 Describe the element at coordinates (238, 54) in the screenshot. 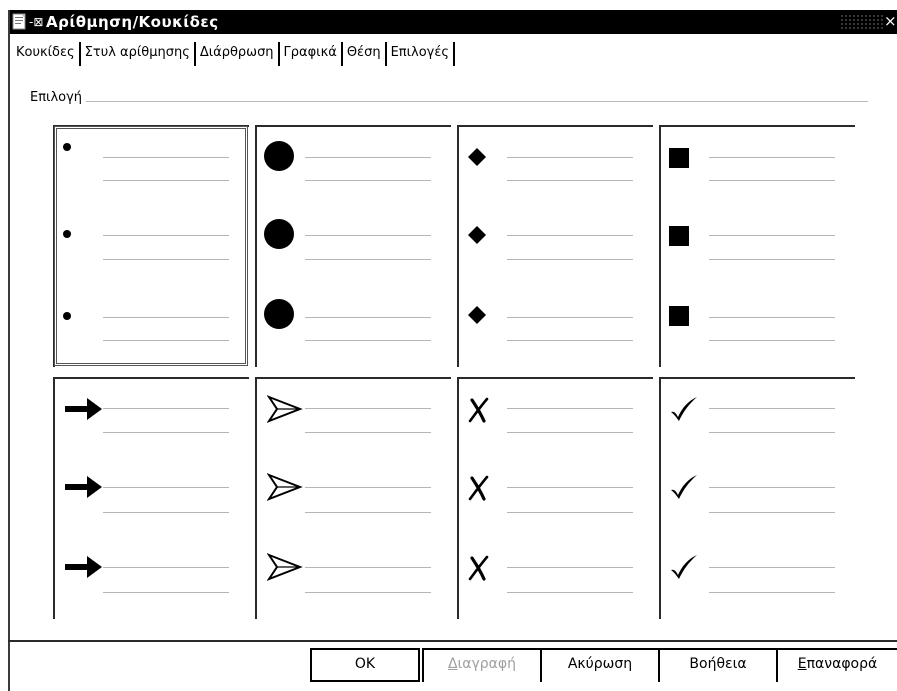

I see `tab-outline: Διάρθρωση` at that location.